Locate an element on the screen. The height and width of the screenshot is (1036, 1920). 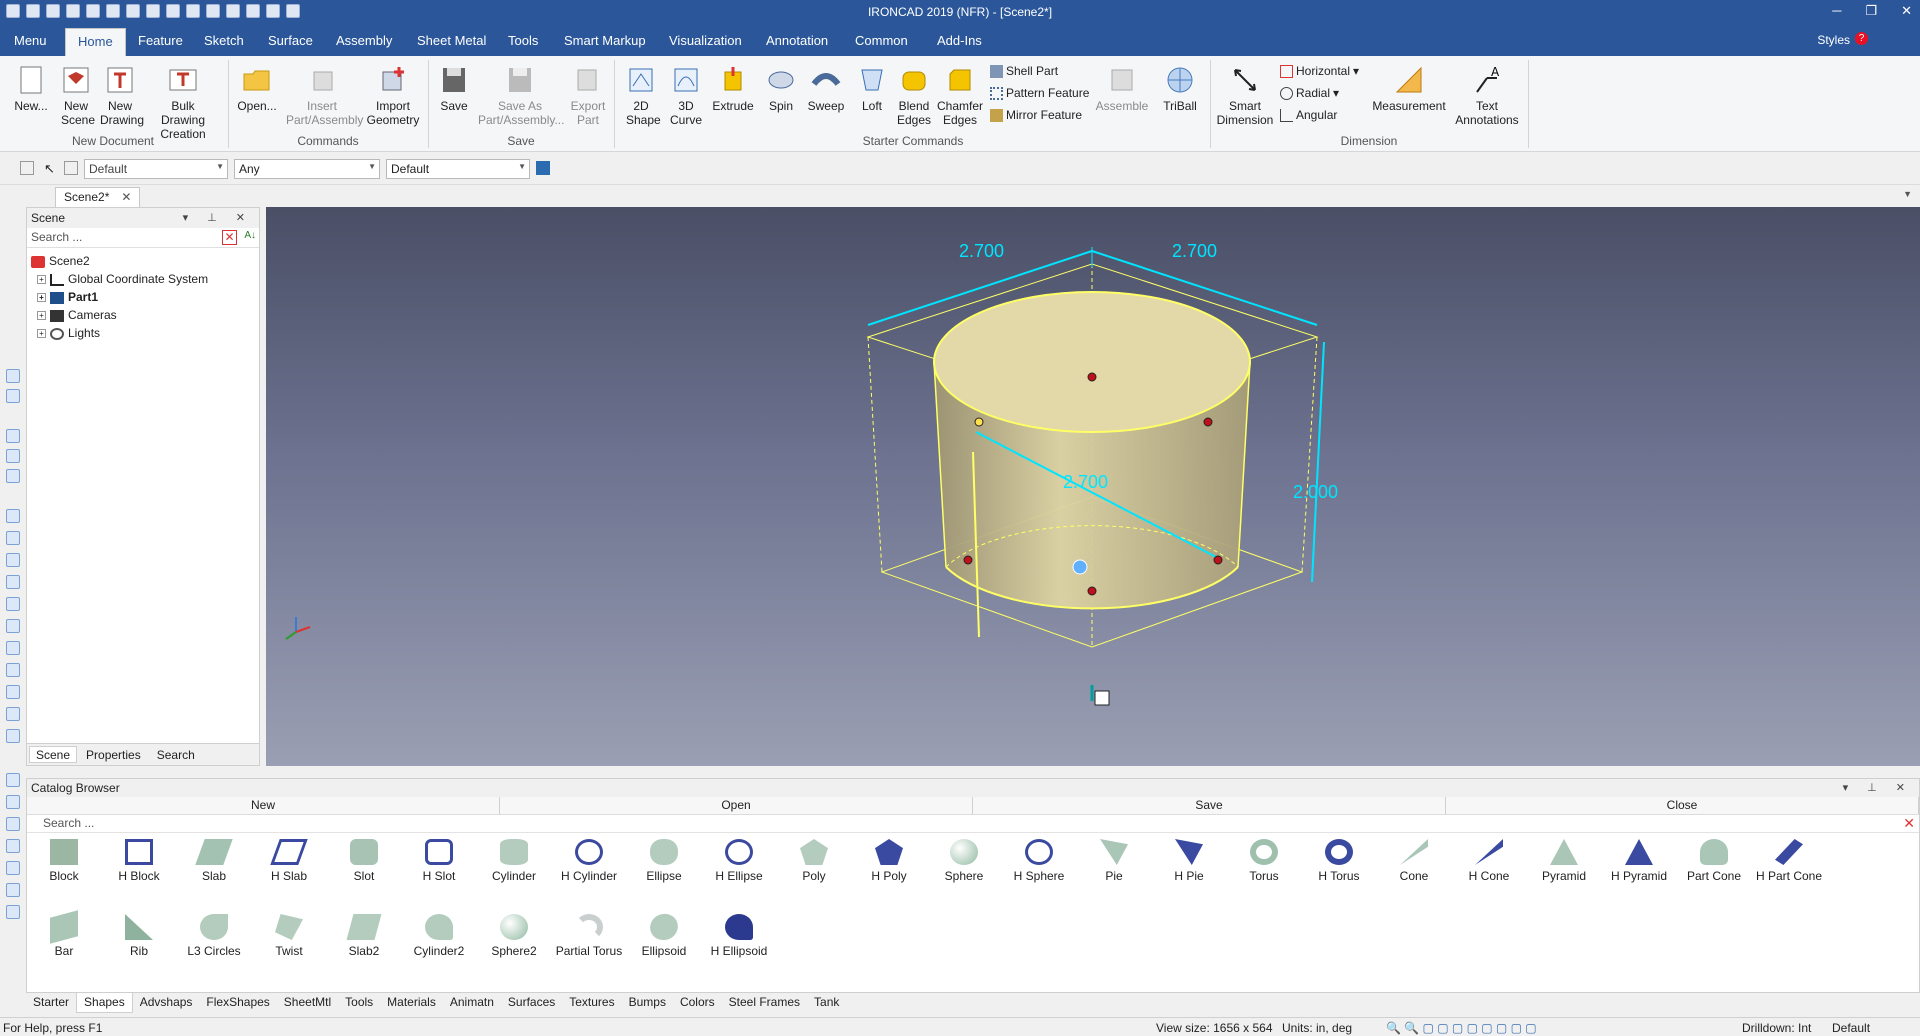
sweep-button: Sweep is located at coordinates (826, 88).